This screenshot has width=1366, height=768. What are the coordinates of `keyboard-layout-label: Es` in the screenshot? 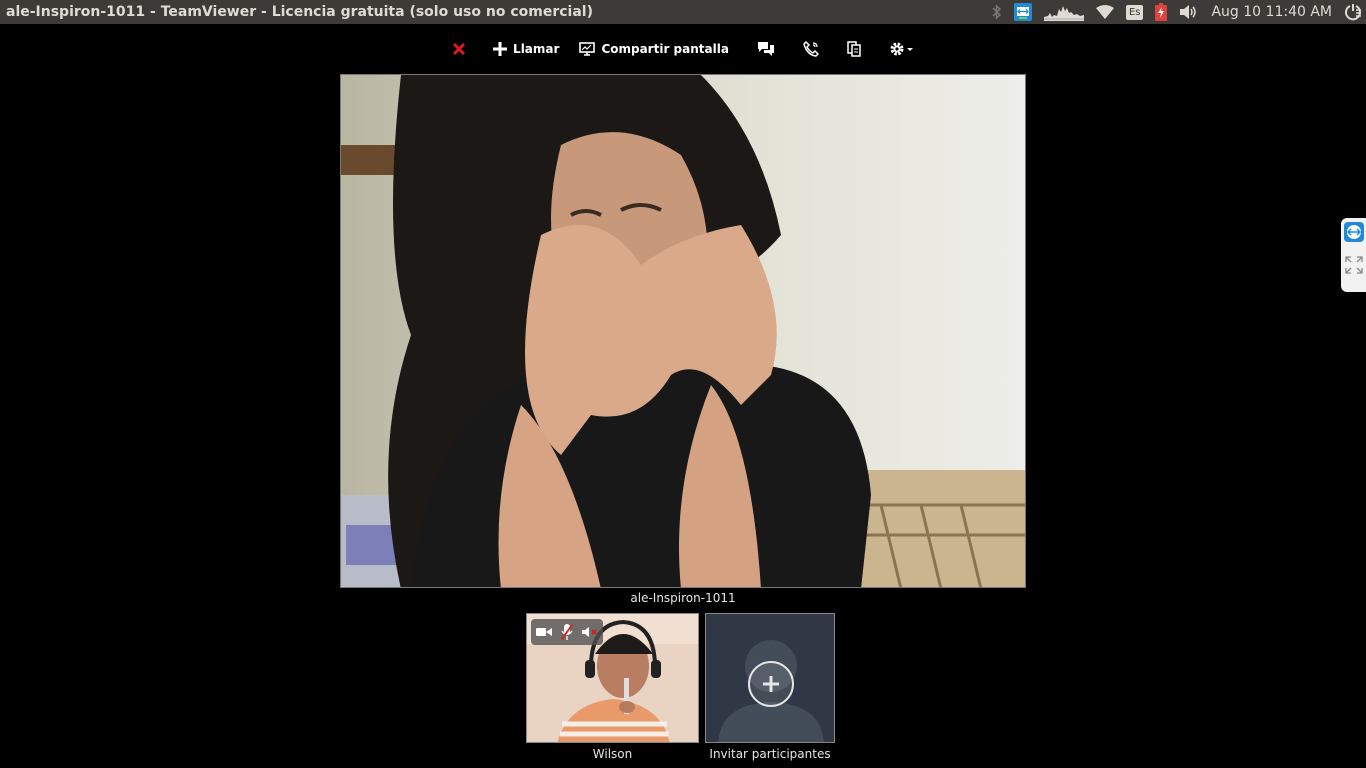 It's located at (1134, 12).